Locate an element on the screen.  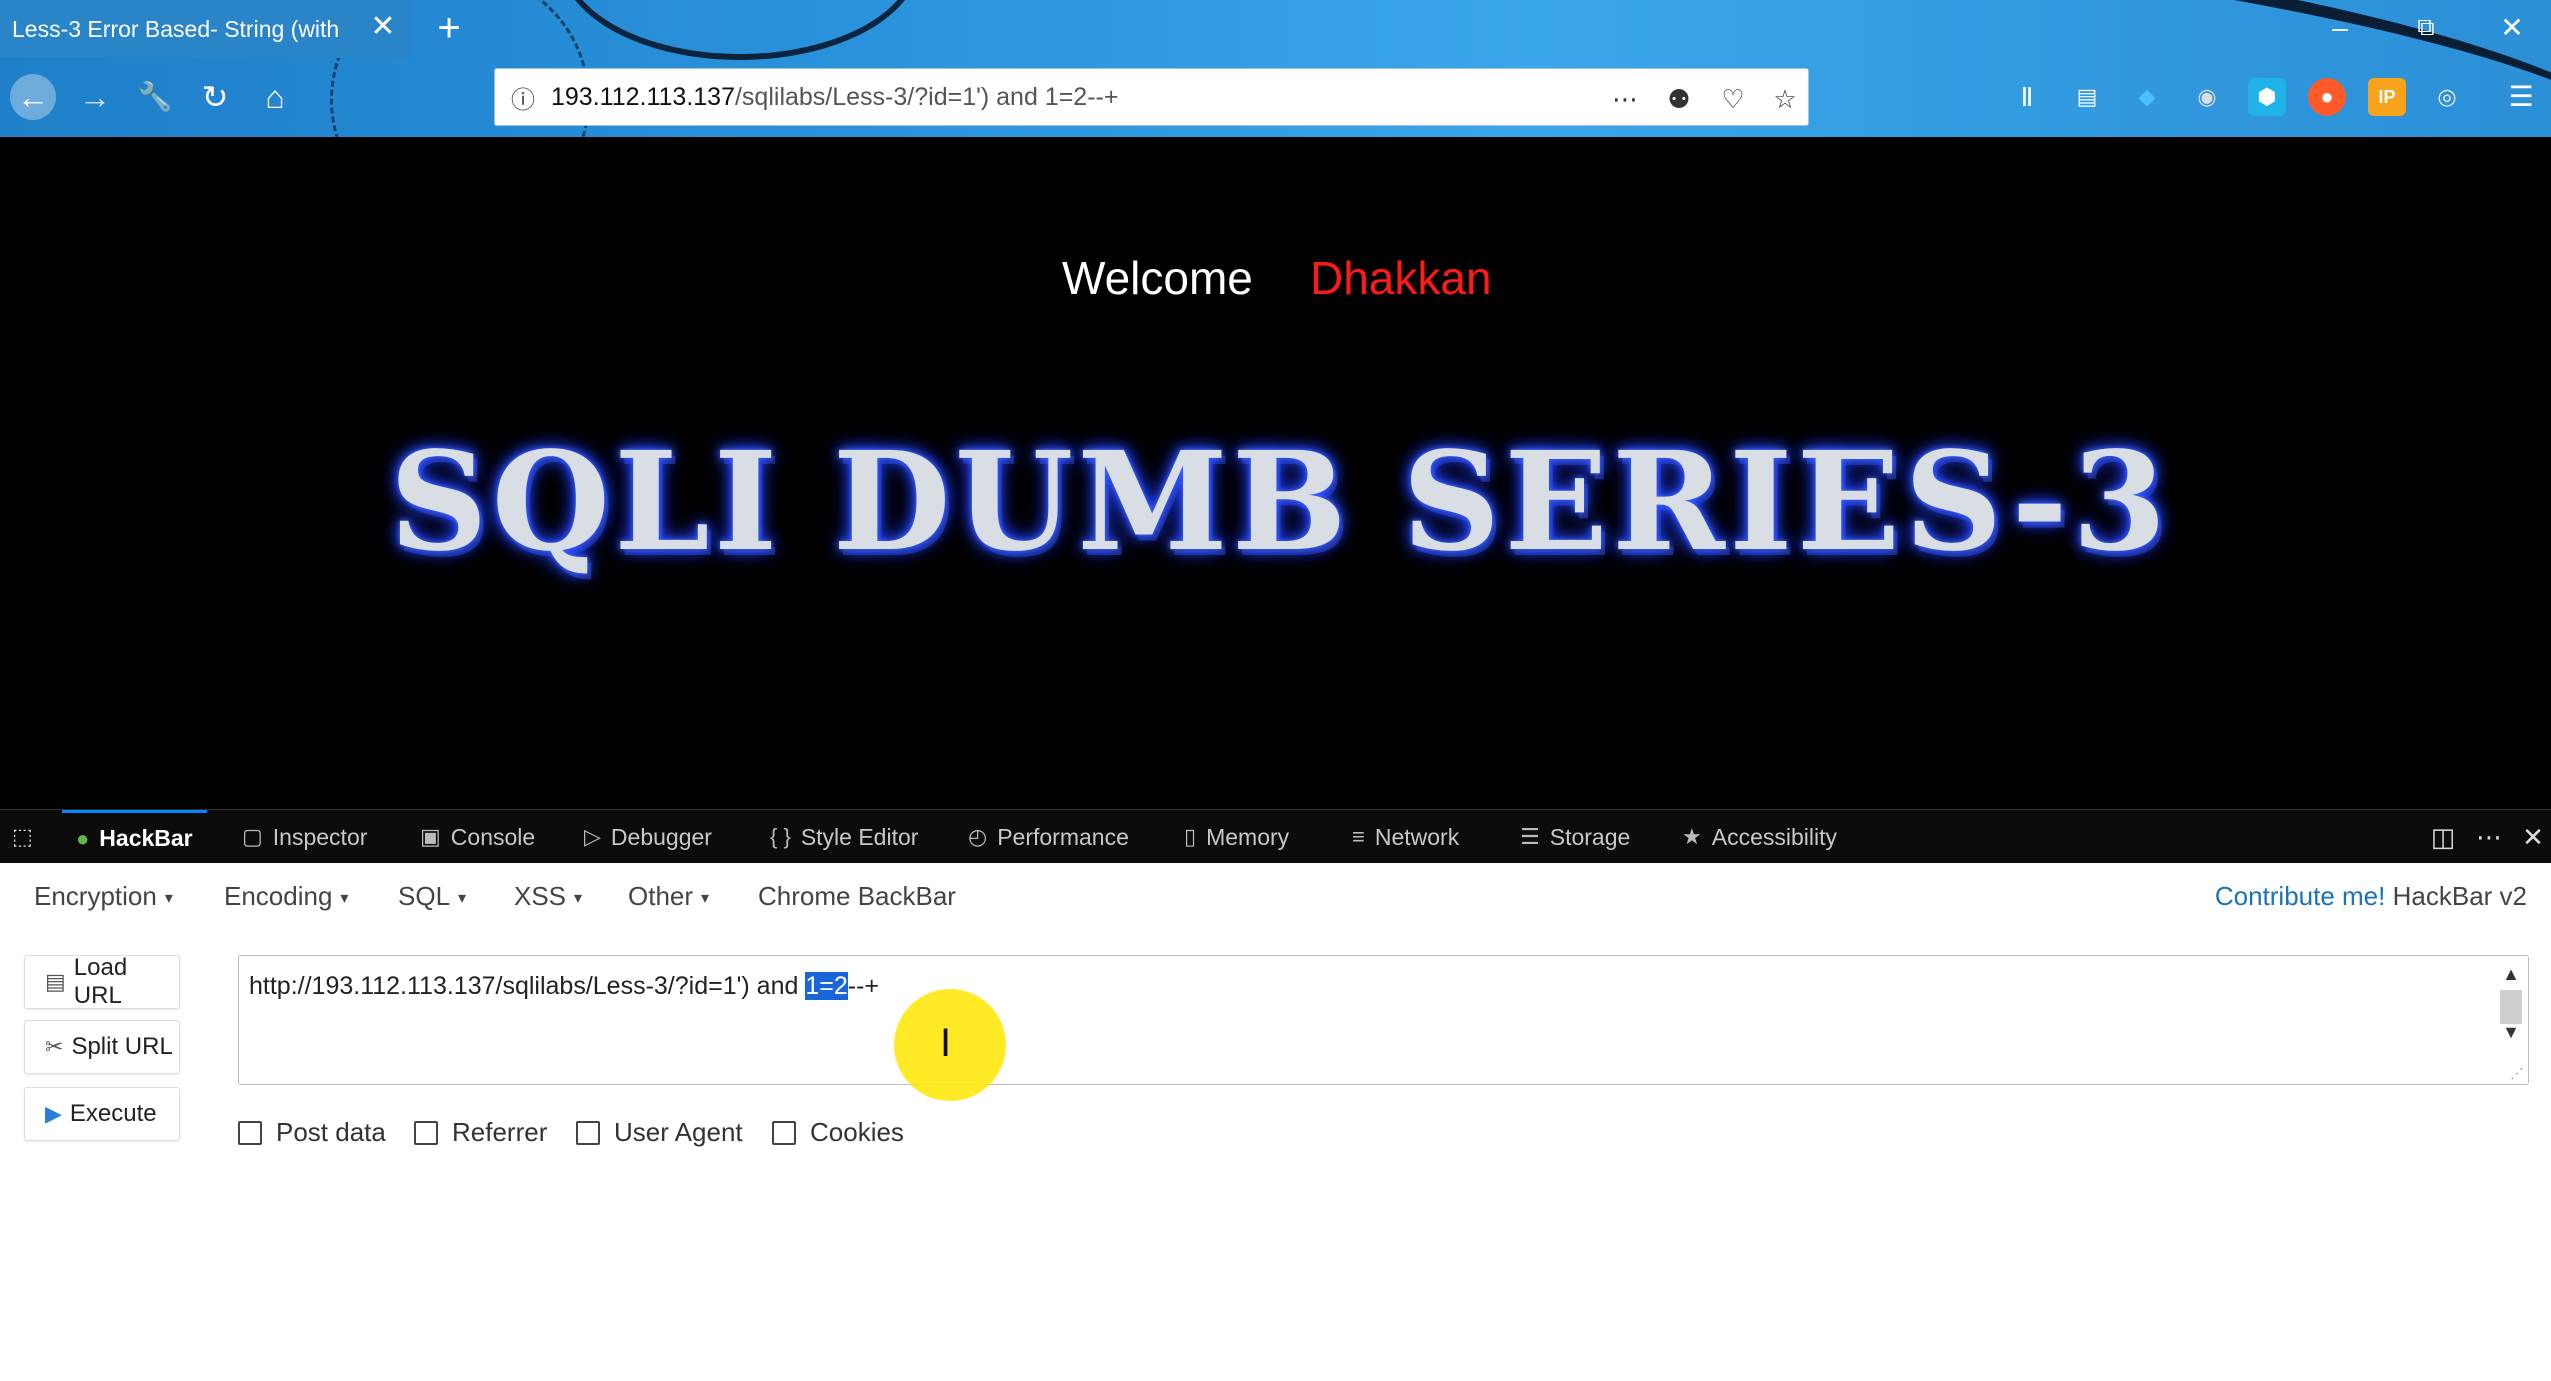
tab-inspector: ▢ Inspector is located at coordinates (304, 837).